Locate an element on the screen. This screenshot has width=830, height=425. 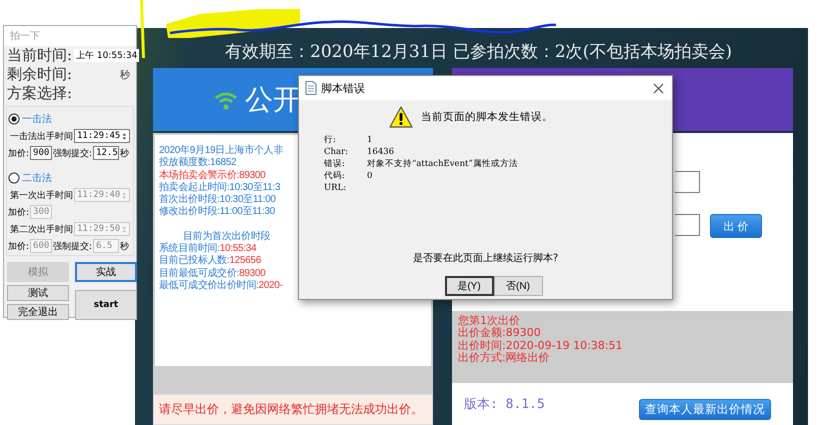
bid-record-line: 出价时间:2020-09-19 10:38:51 is located at coordinates (541, 346).